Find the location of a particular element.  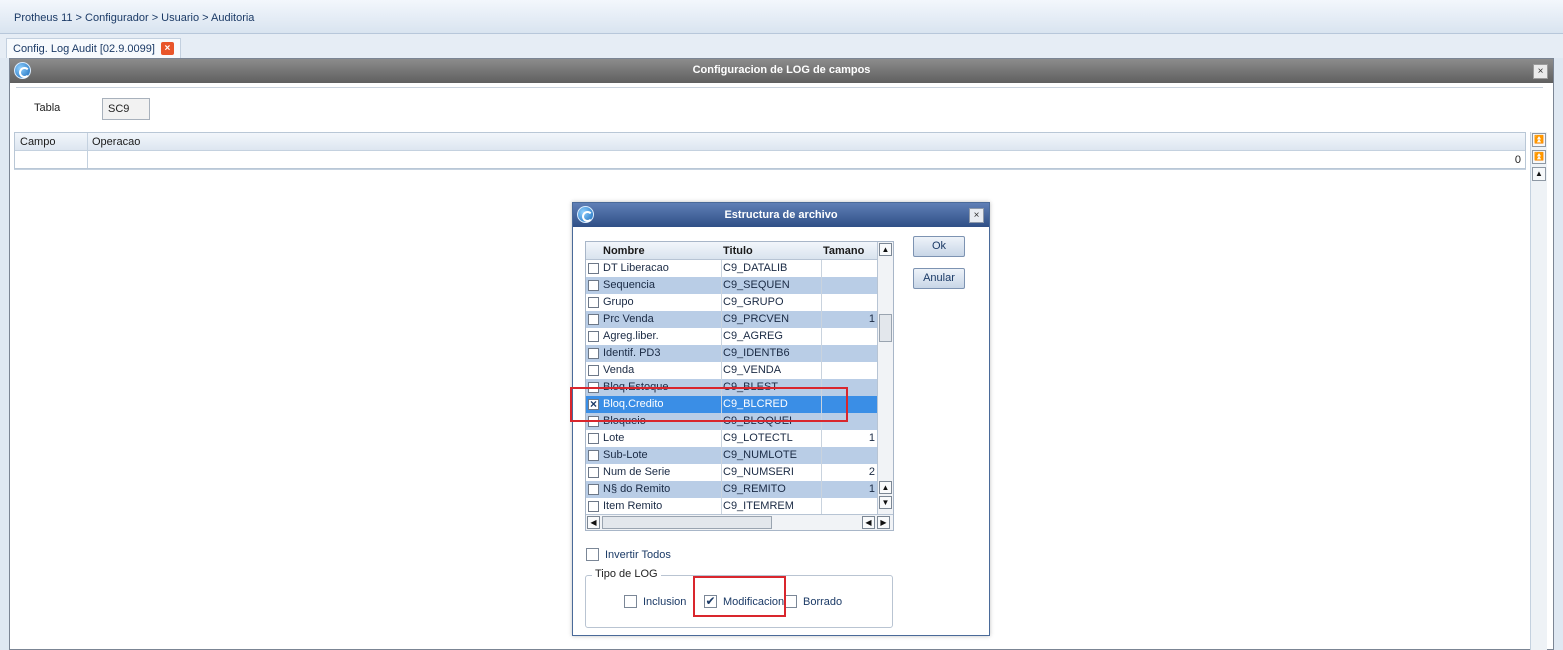

row-titulo: C9_SEQUEN is located at coordinates (756, 285).